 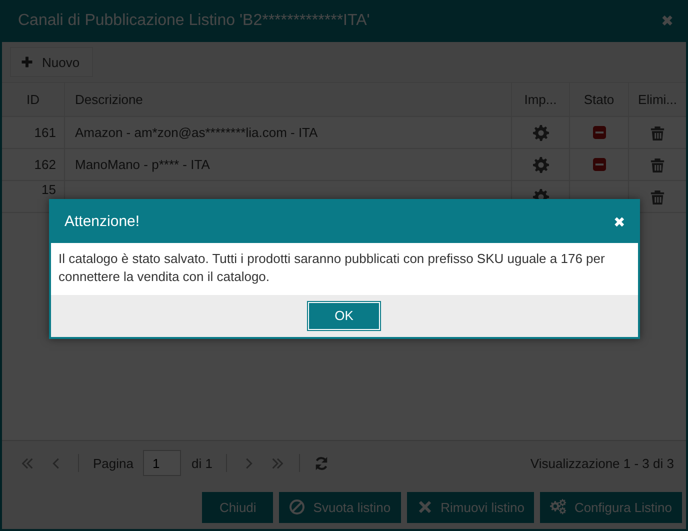 What do you see at coordinates (194, 21) in the screenshot?
I see `window-title: Canali di Pubblicazione Listino 'B2*************ITA'` at bounding box center [194, 21].